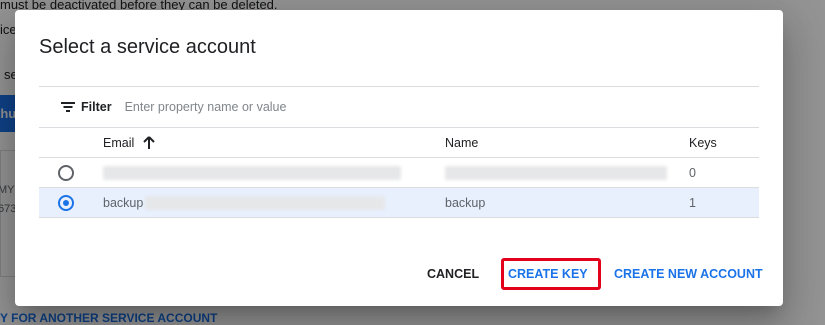 Image resolution: width=825 pixels, height=325 pixels. What do you see at coordinates (399, 203) in the screenshot?
I see `table-row: backup backup 1` at bounding box center [399, 203].